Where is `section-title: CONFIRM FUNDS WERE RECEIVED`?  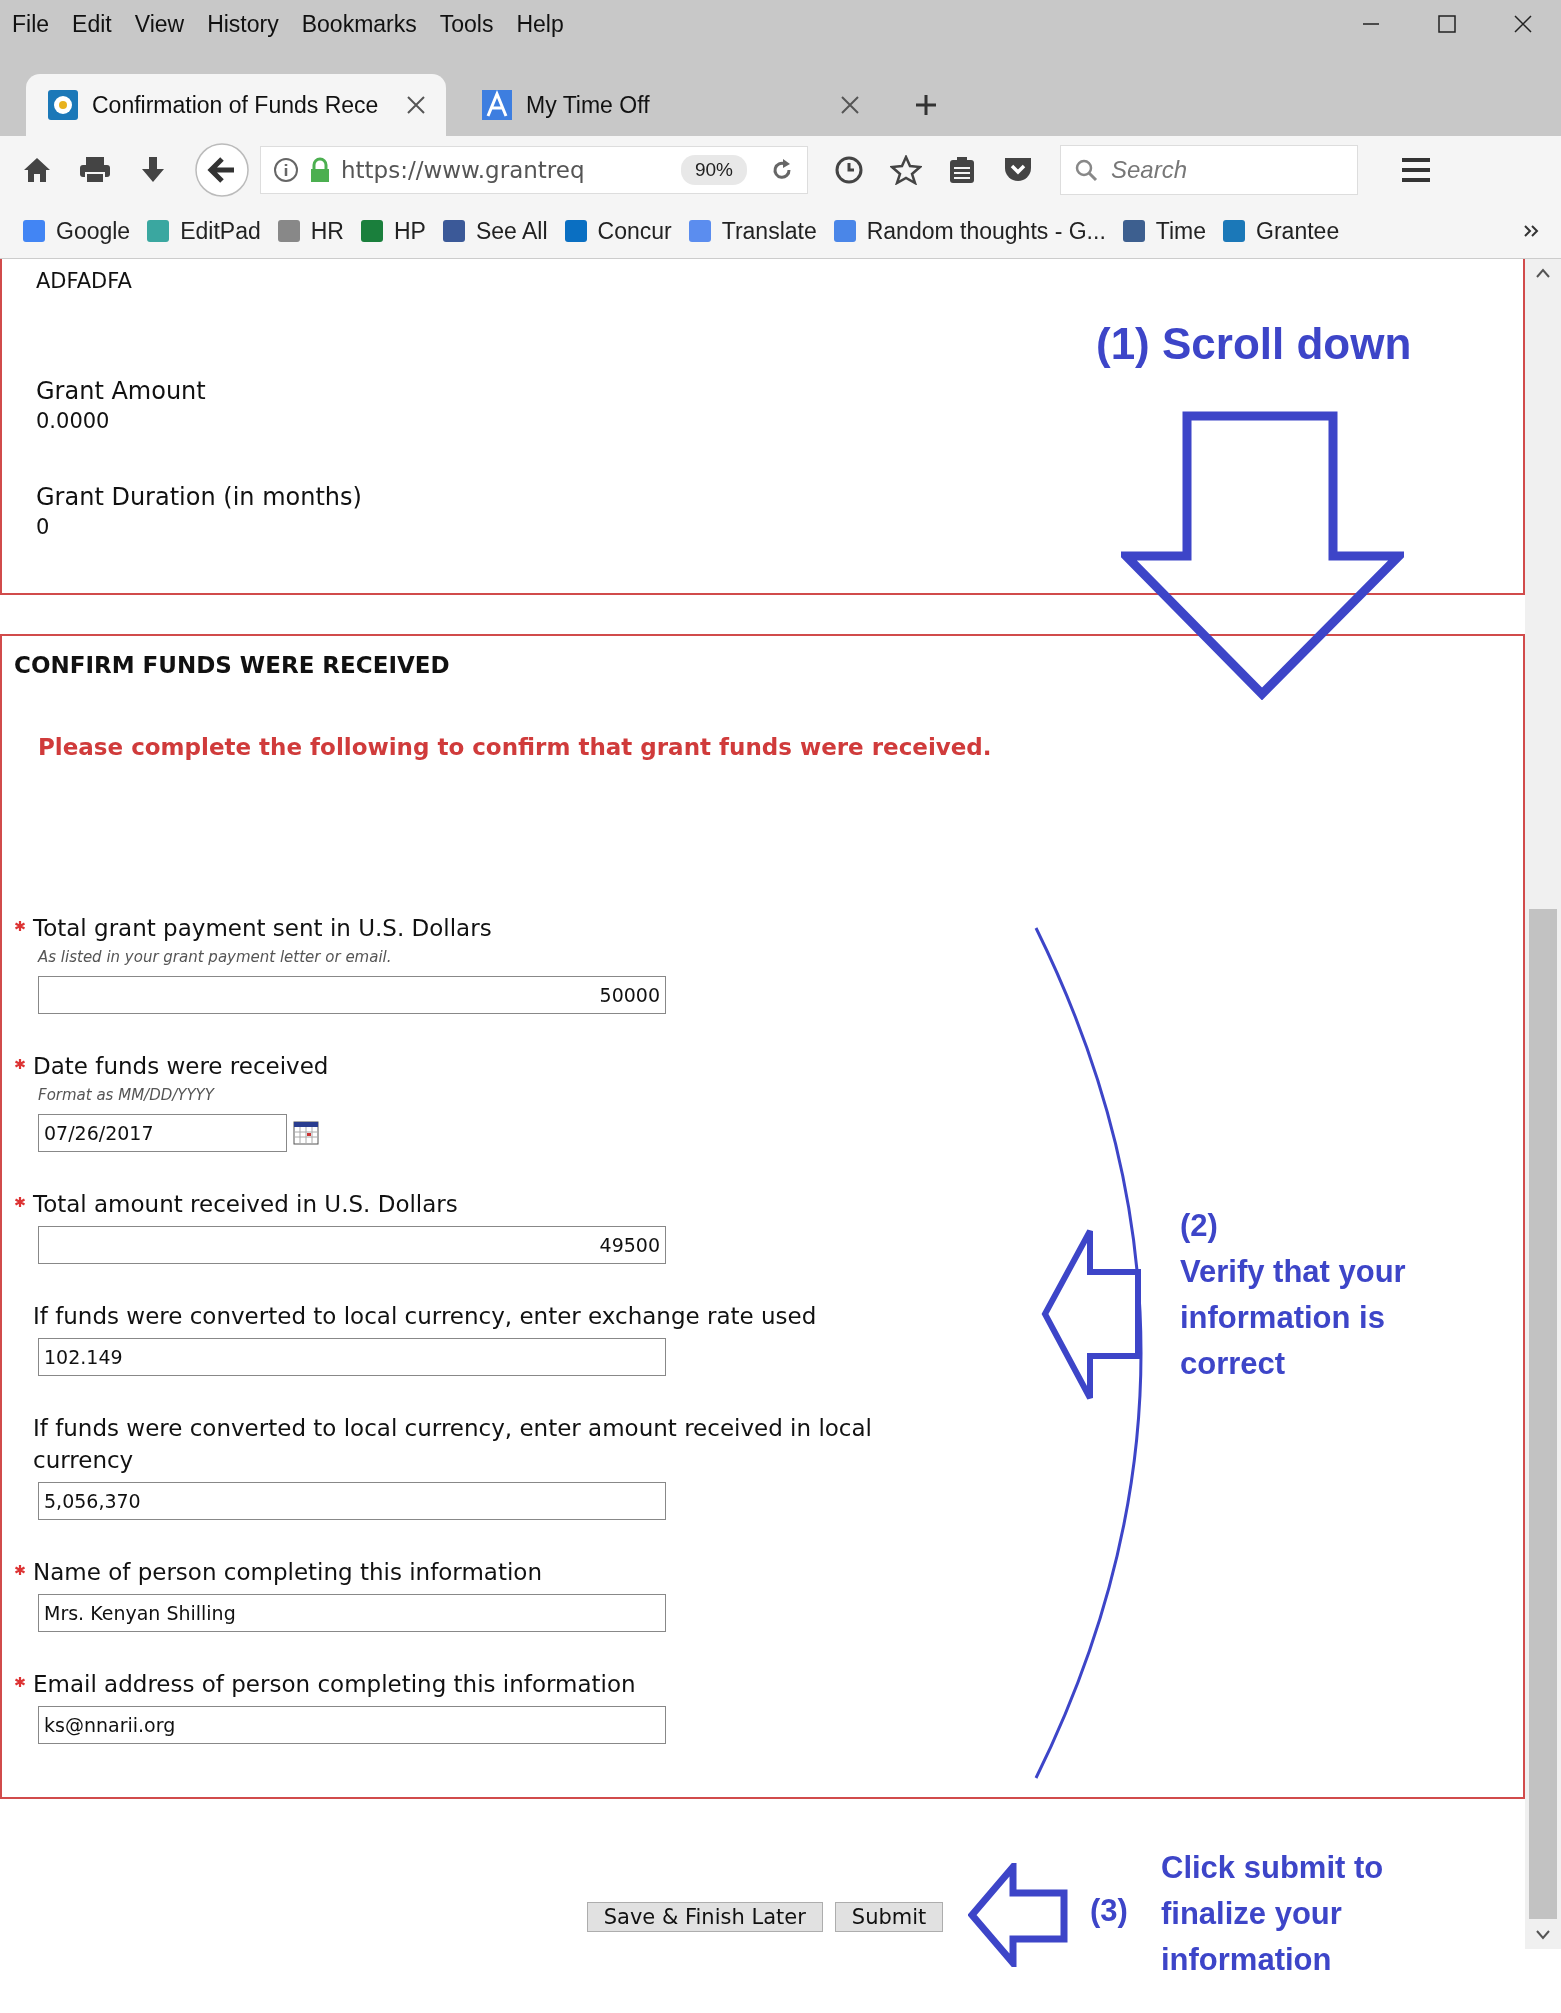 section-title: CONFIRM FUNDS WERE RECEIVED is located at coordinates (232, 665).